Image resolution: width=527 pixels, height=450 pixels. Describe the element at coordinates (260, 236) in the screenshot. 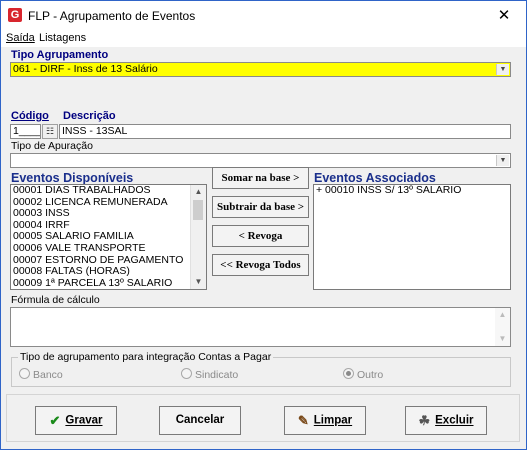

I see `revoga-button: < Revoga` at that location.